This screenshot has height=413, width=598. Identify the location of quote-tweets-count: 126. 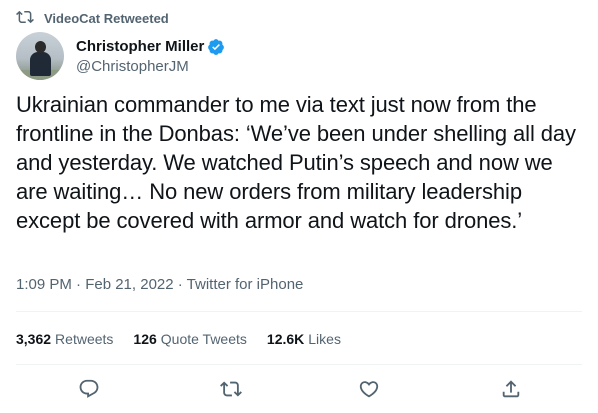
(145, 339).